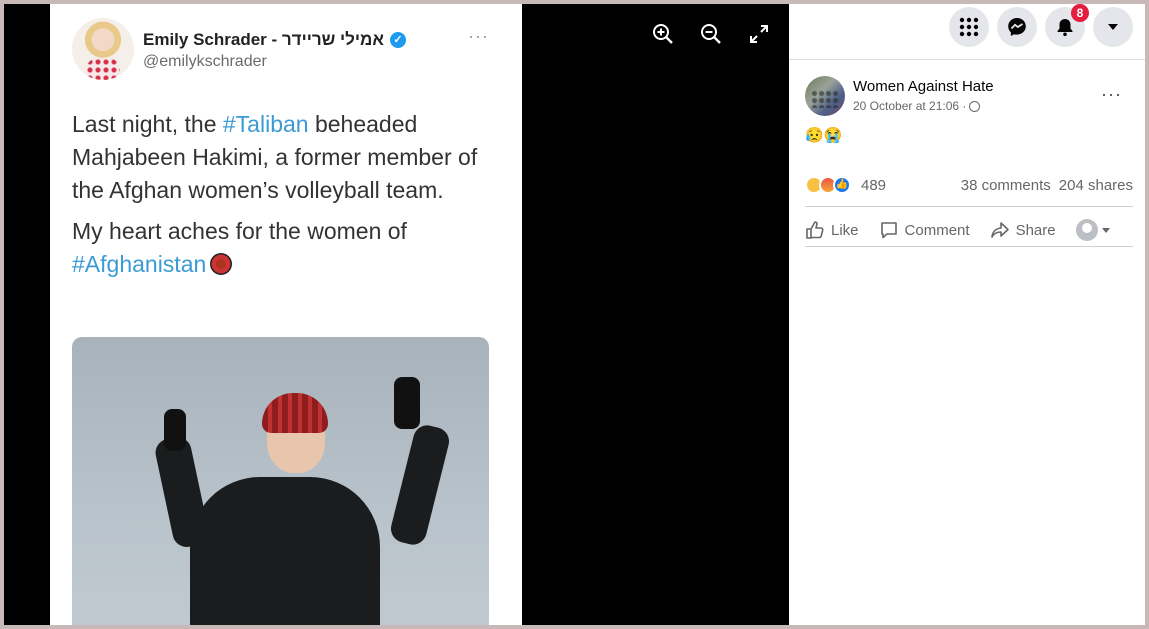  Describe the element at coordinates (937, 230) in the screenshot. I see `comment-label: Comment` at that location.